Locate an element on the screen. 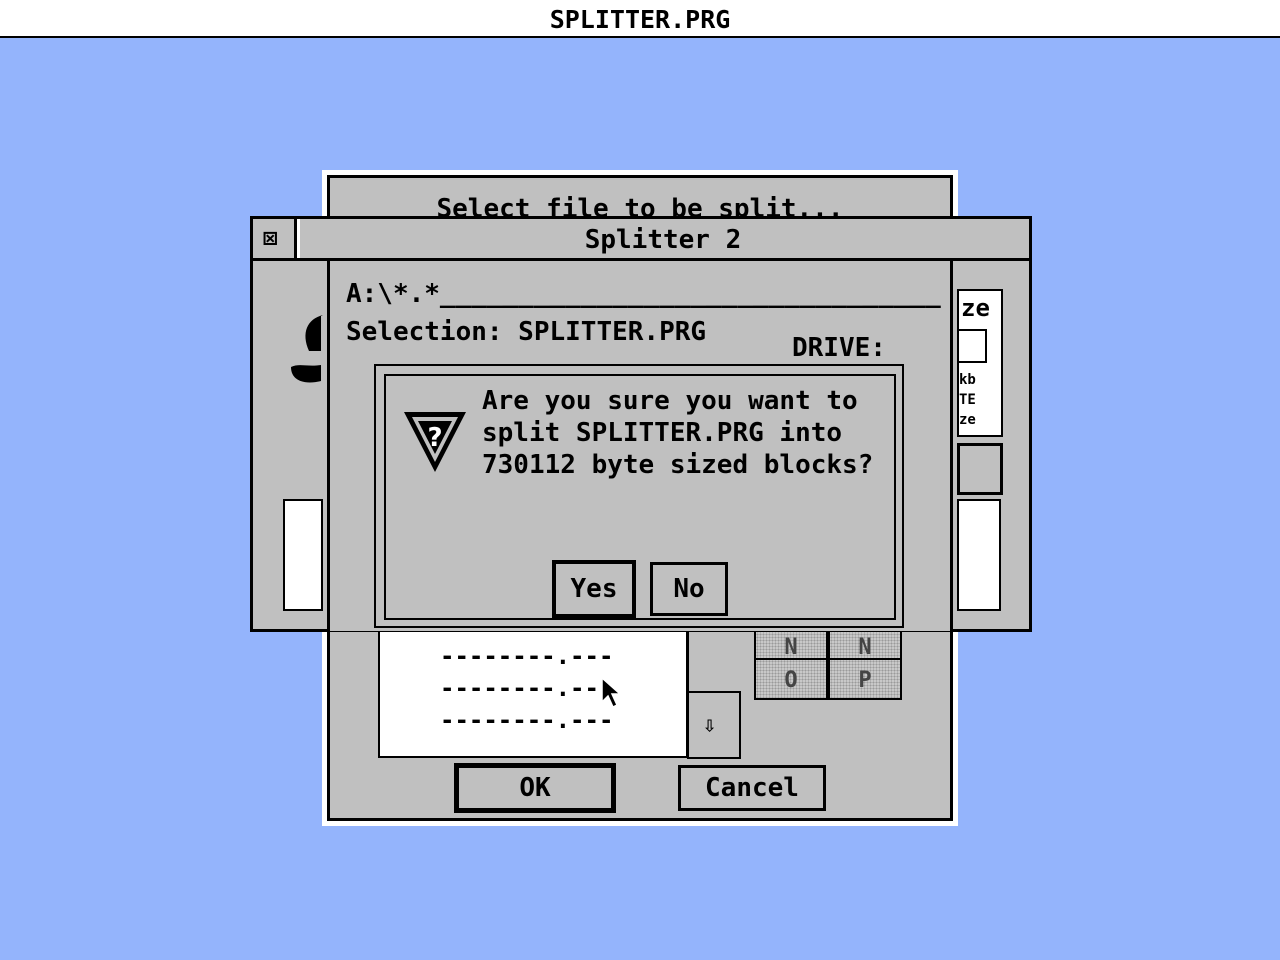 Image resolution: width=1280 pixels, height=960 pixels. window-title: Splitter 2 is located at coordinates (663, 240).